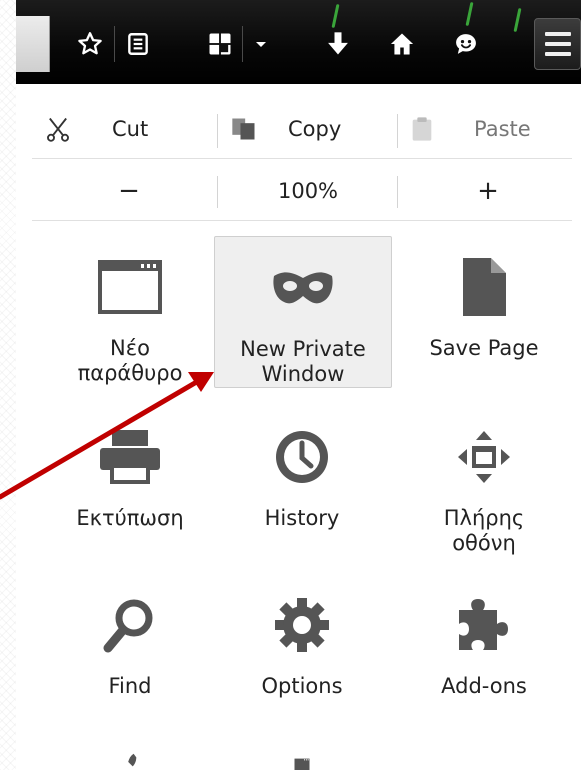  Describe the element at coordinates (130, 686) in the screenshot. I see `tile-label: Find` at that location.